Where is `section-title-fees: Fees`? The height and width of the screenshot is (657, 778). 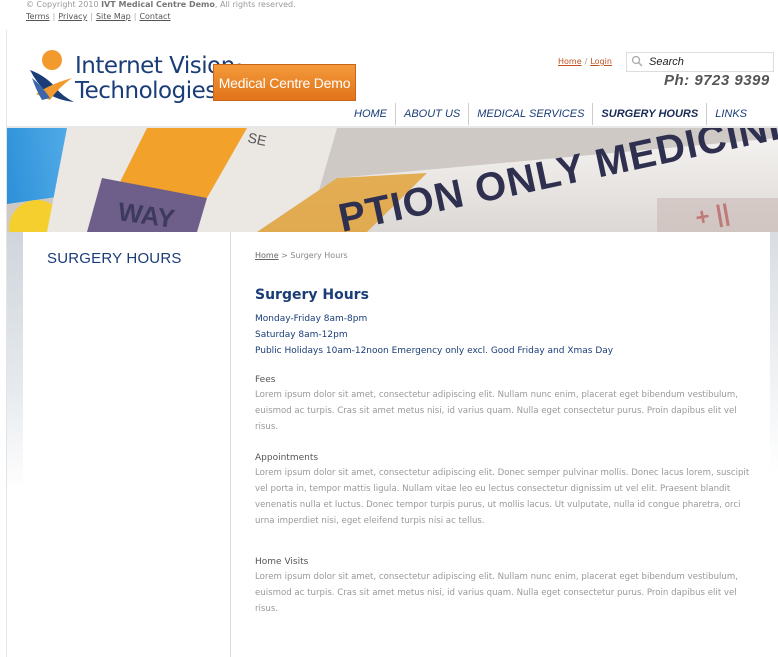
section-title-fees: Fees is located at coordinates (265, 380).